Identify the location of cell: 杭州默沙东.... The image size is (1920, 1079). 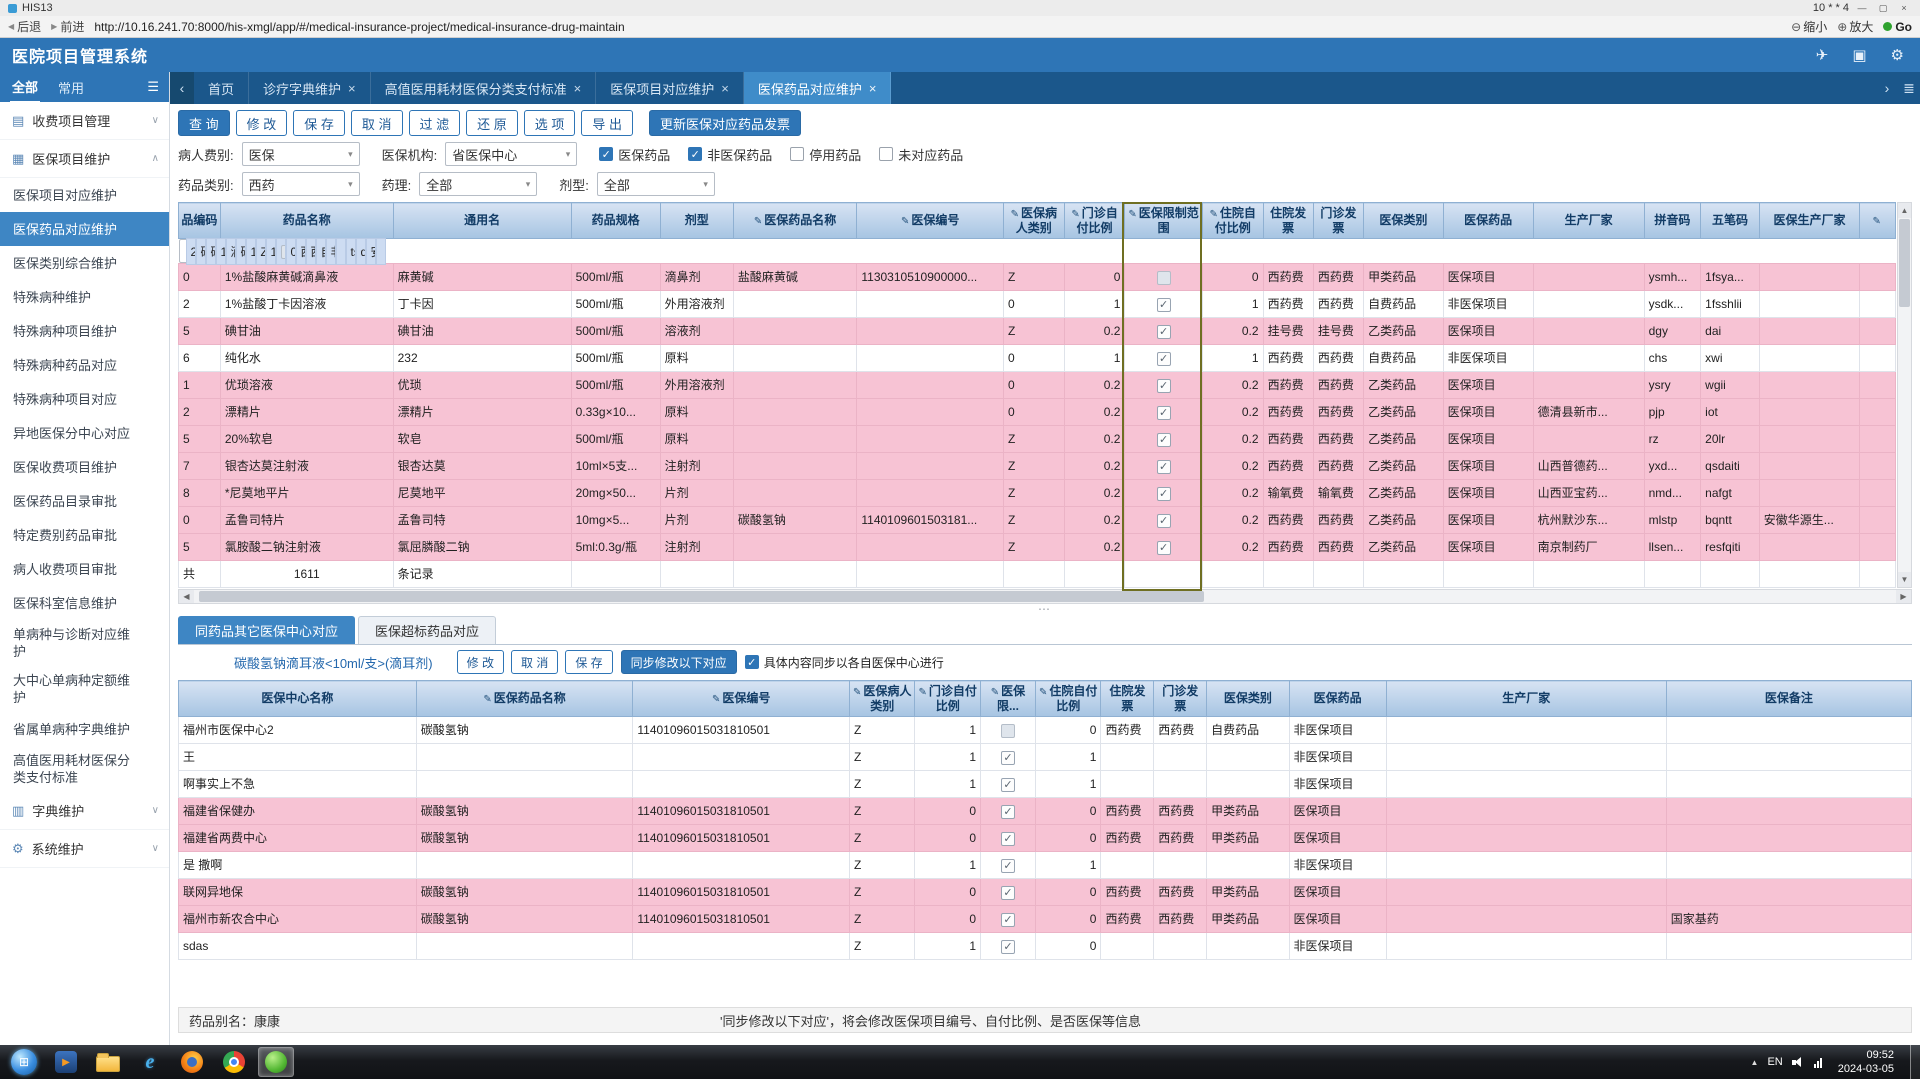
(1588, 520).